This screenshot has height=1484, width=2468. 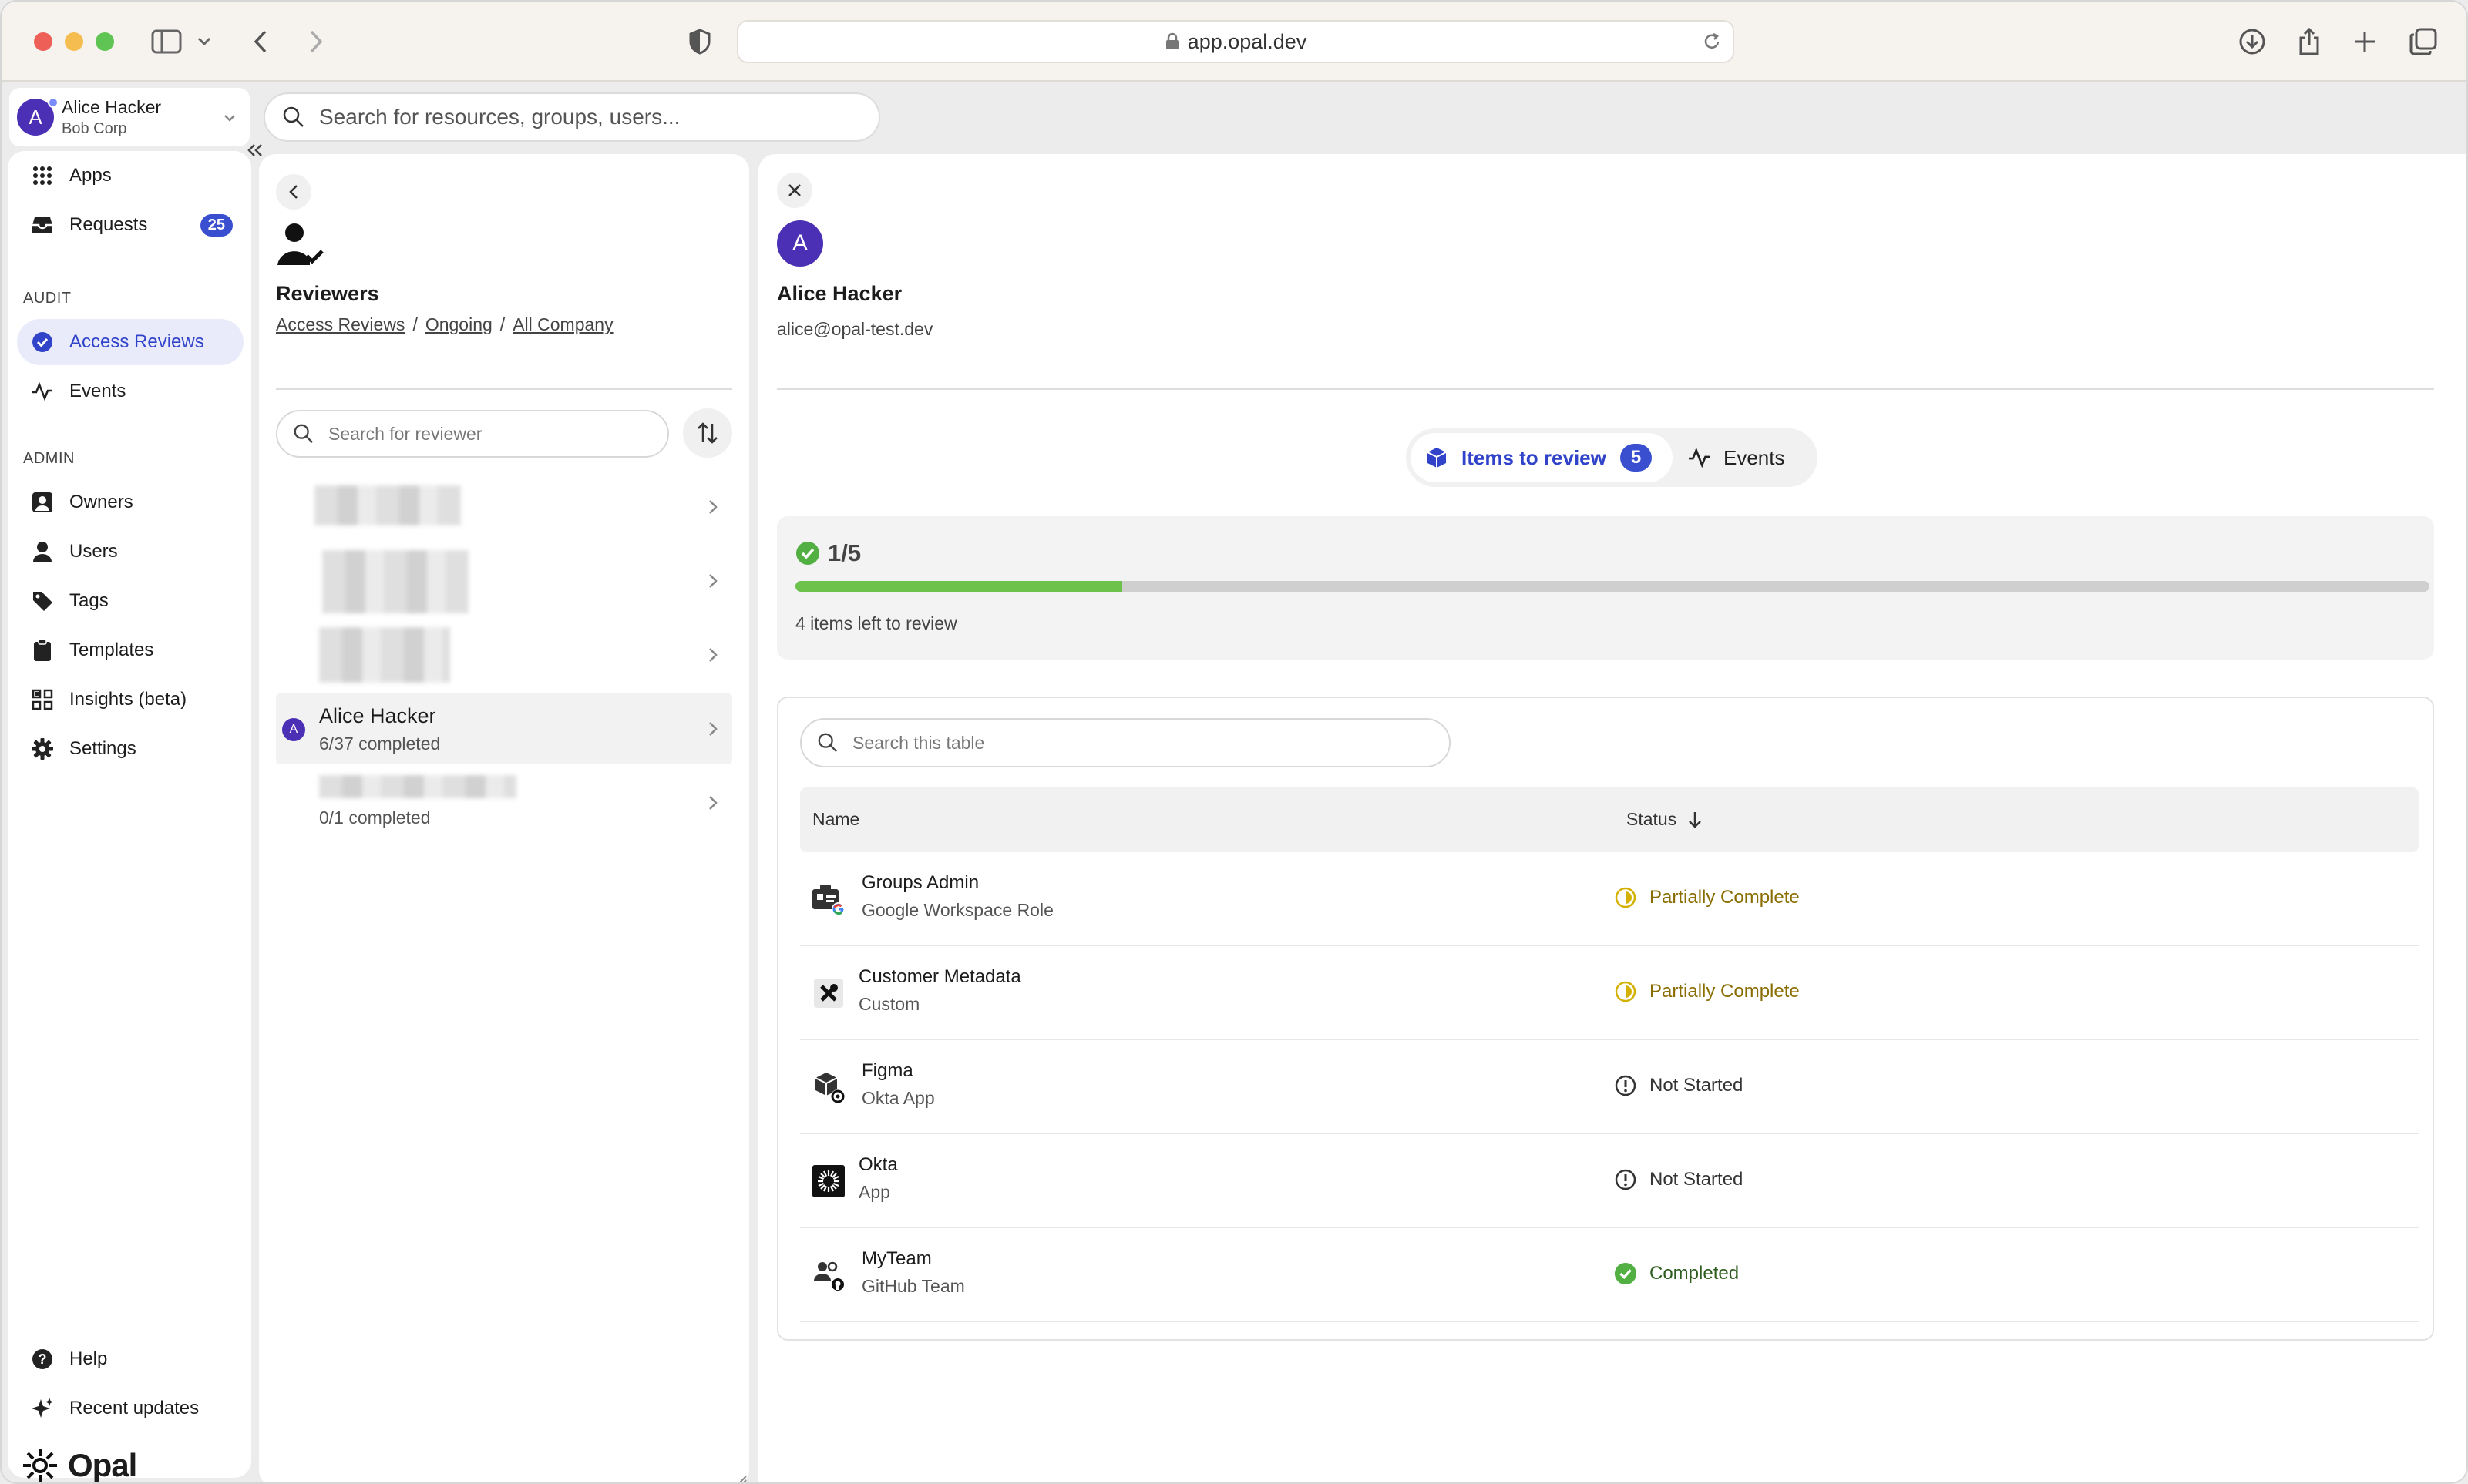 What do you see at coordinates (380, 744) in the screenshot?
I see `reviewer-progress: 6/37 completed` at bounding box center [380, 744].